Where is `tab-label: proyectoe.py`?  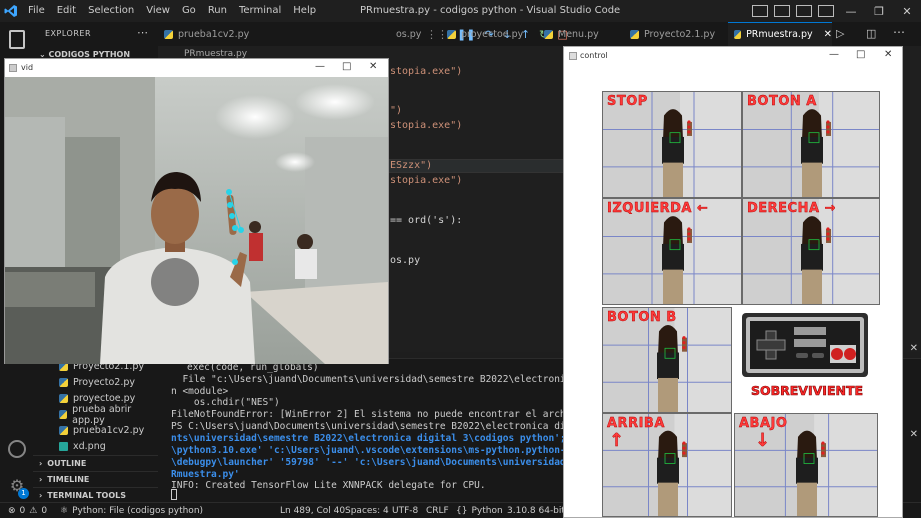
tab-label: proyectoe.py is located at coordinates (492, 34).